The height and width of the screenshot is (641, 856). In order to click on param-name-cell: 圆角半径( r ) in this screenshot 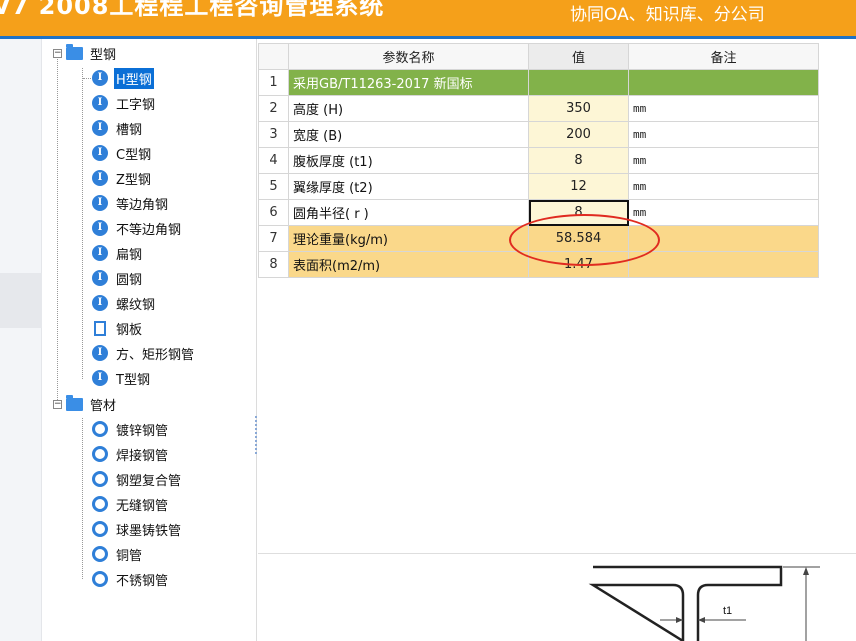, I will do `click(408, 212)`.